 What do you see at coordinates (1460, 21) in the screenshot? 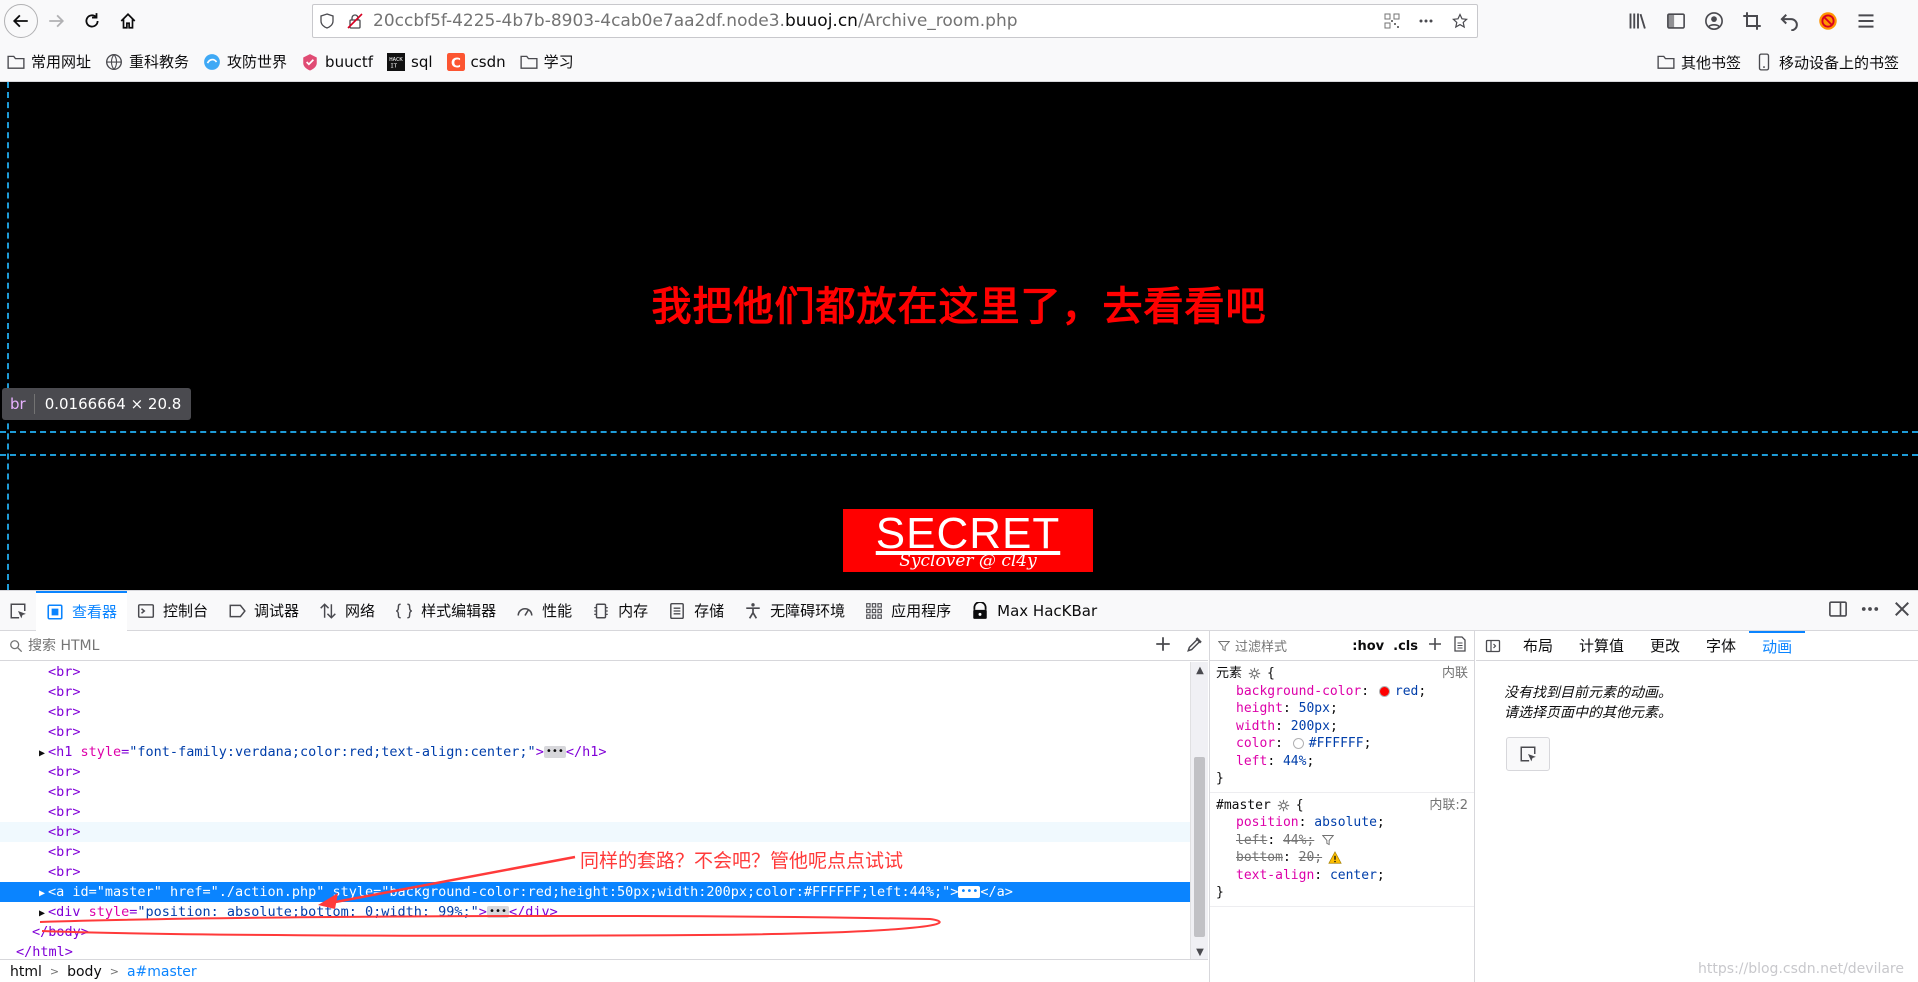
I see `star-icon` at bounding box center [1460, 21].